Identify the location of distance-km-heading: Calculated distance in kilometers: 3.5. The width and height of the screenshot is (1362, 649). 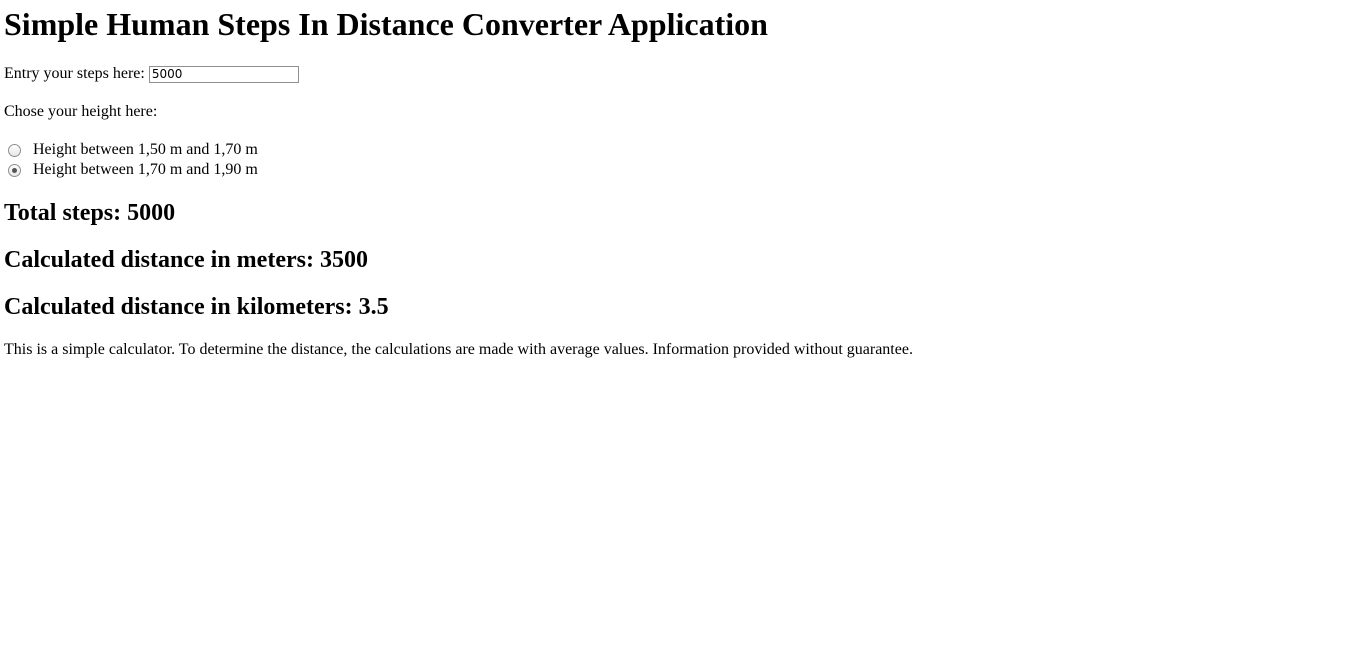
(196, 307).